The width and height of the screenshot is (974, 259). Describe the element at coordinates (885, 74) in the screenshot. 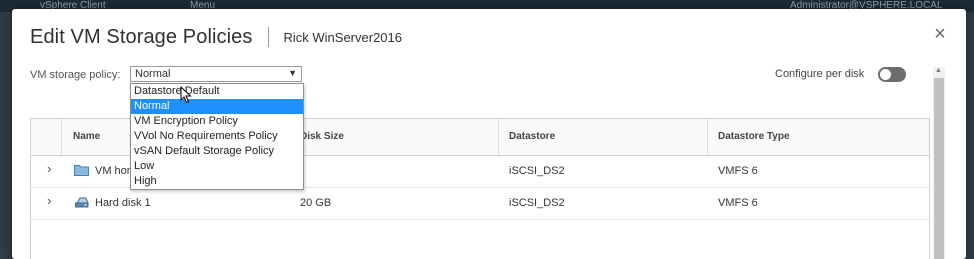

I see `toggle-knob` at that location.